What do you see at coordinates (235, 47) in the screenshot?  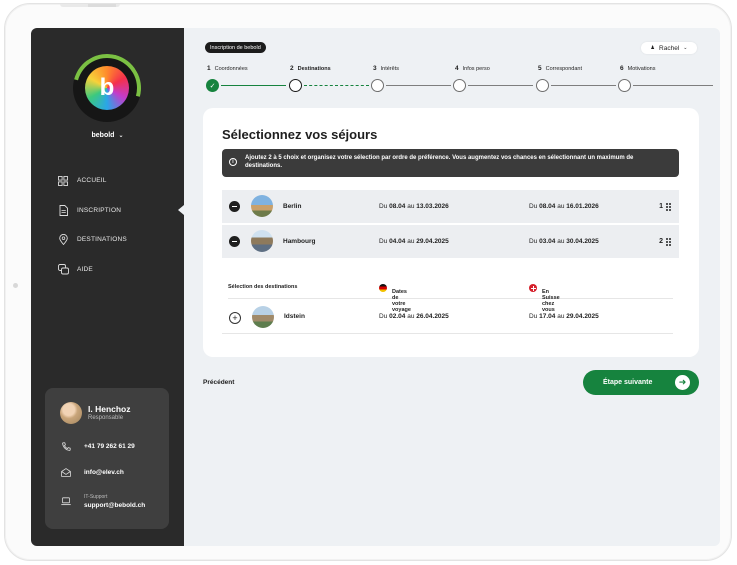 I see `registration-badge: Inscription de bebold` at bounding box center [235, 47].